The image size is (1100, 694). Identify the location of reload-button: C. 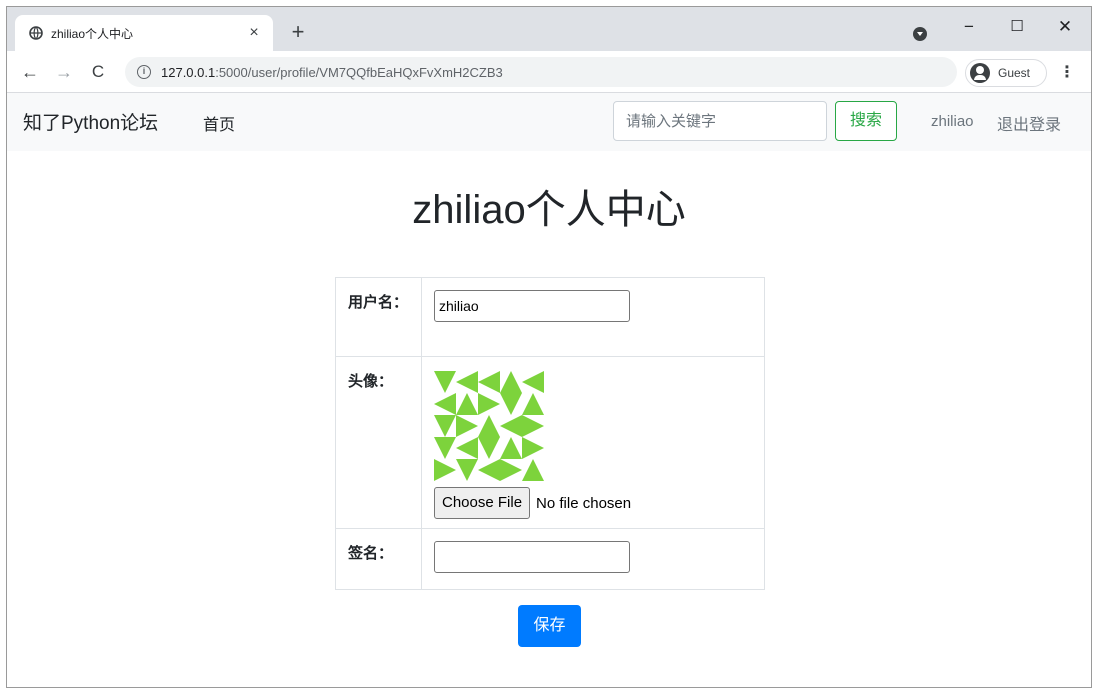
(98, 72).